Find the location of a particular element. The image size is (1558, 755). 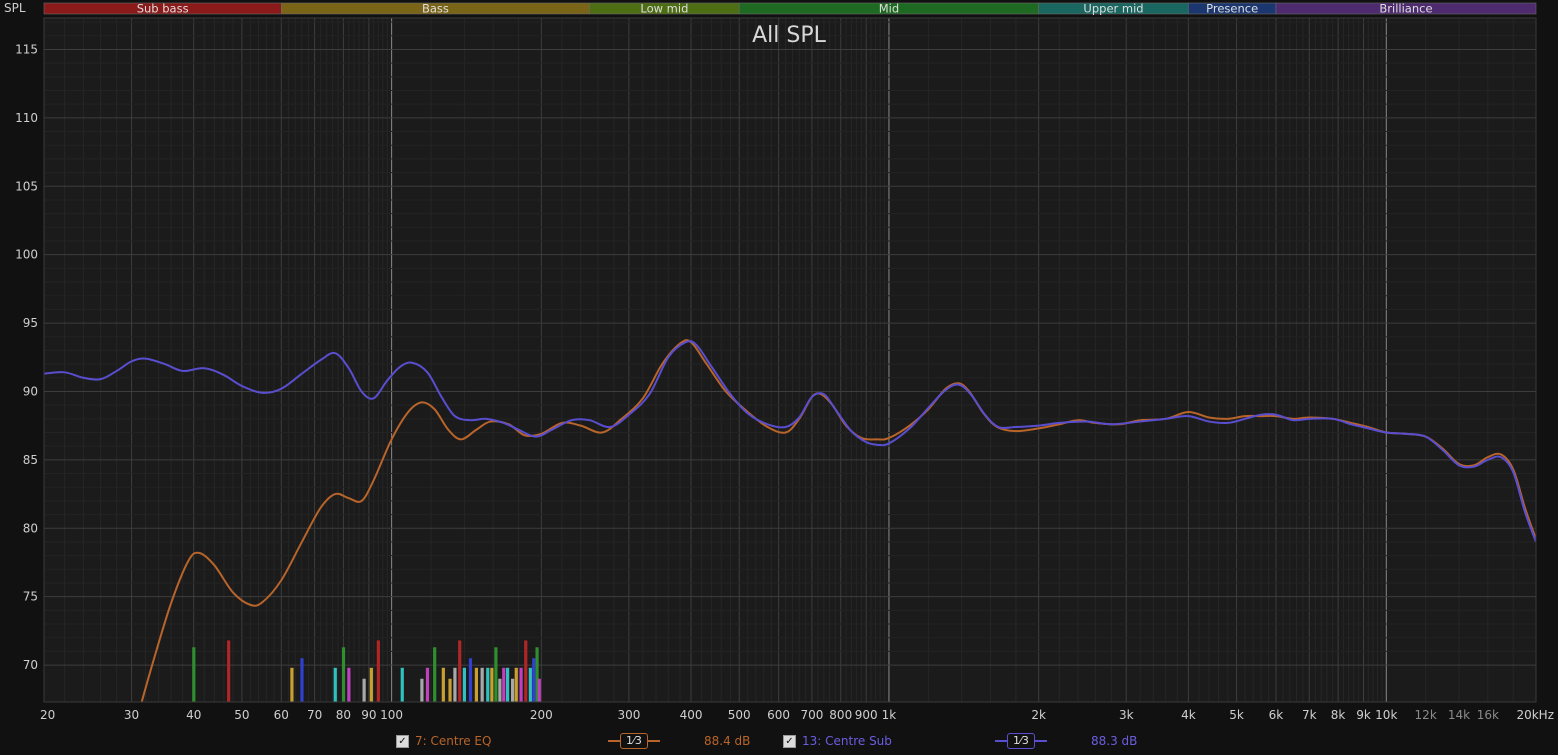

y-tick-label: 95 is located at coordinates (30, 323).